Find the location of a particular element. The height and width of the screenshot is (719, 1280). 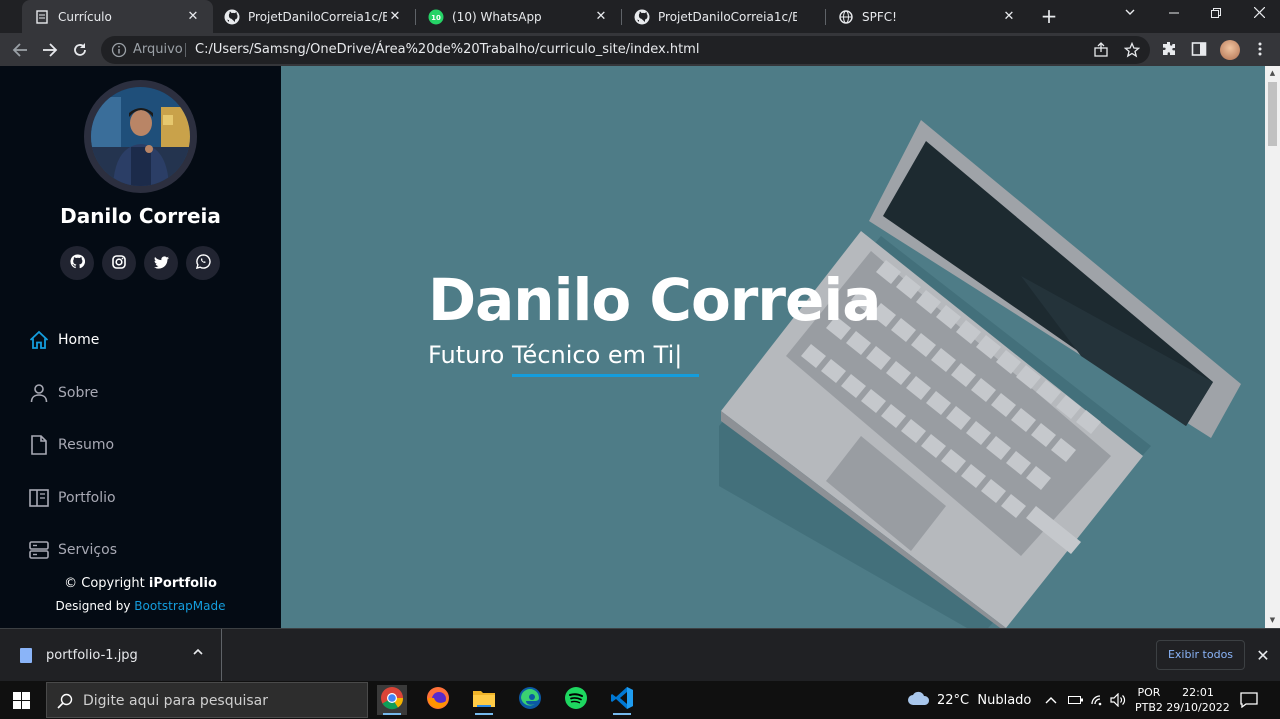

scroll-up-icon: ▲ is located at coordinates (1272, 73).